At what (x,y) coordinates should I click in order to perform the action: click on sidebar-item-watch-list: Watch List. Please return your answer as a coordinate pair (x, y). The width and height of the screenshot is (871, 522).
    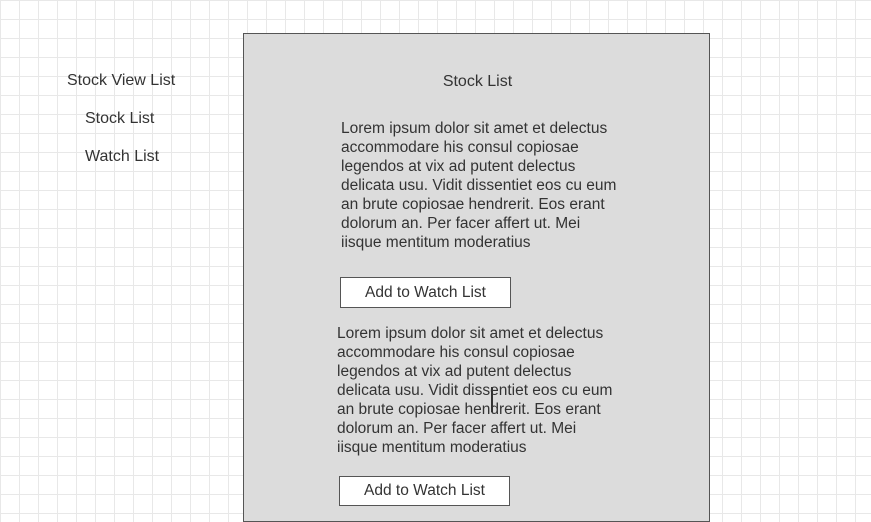
    Looking at the image, I should click on (122, 156).